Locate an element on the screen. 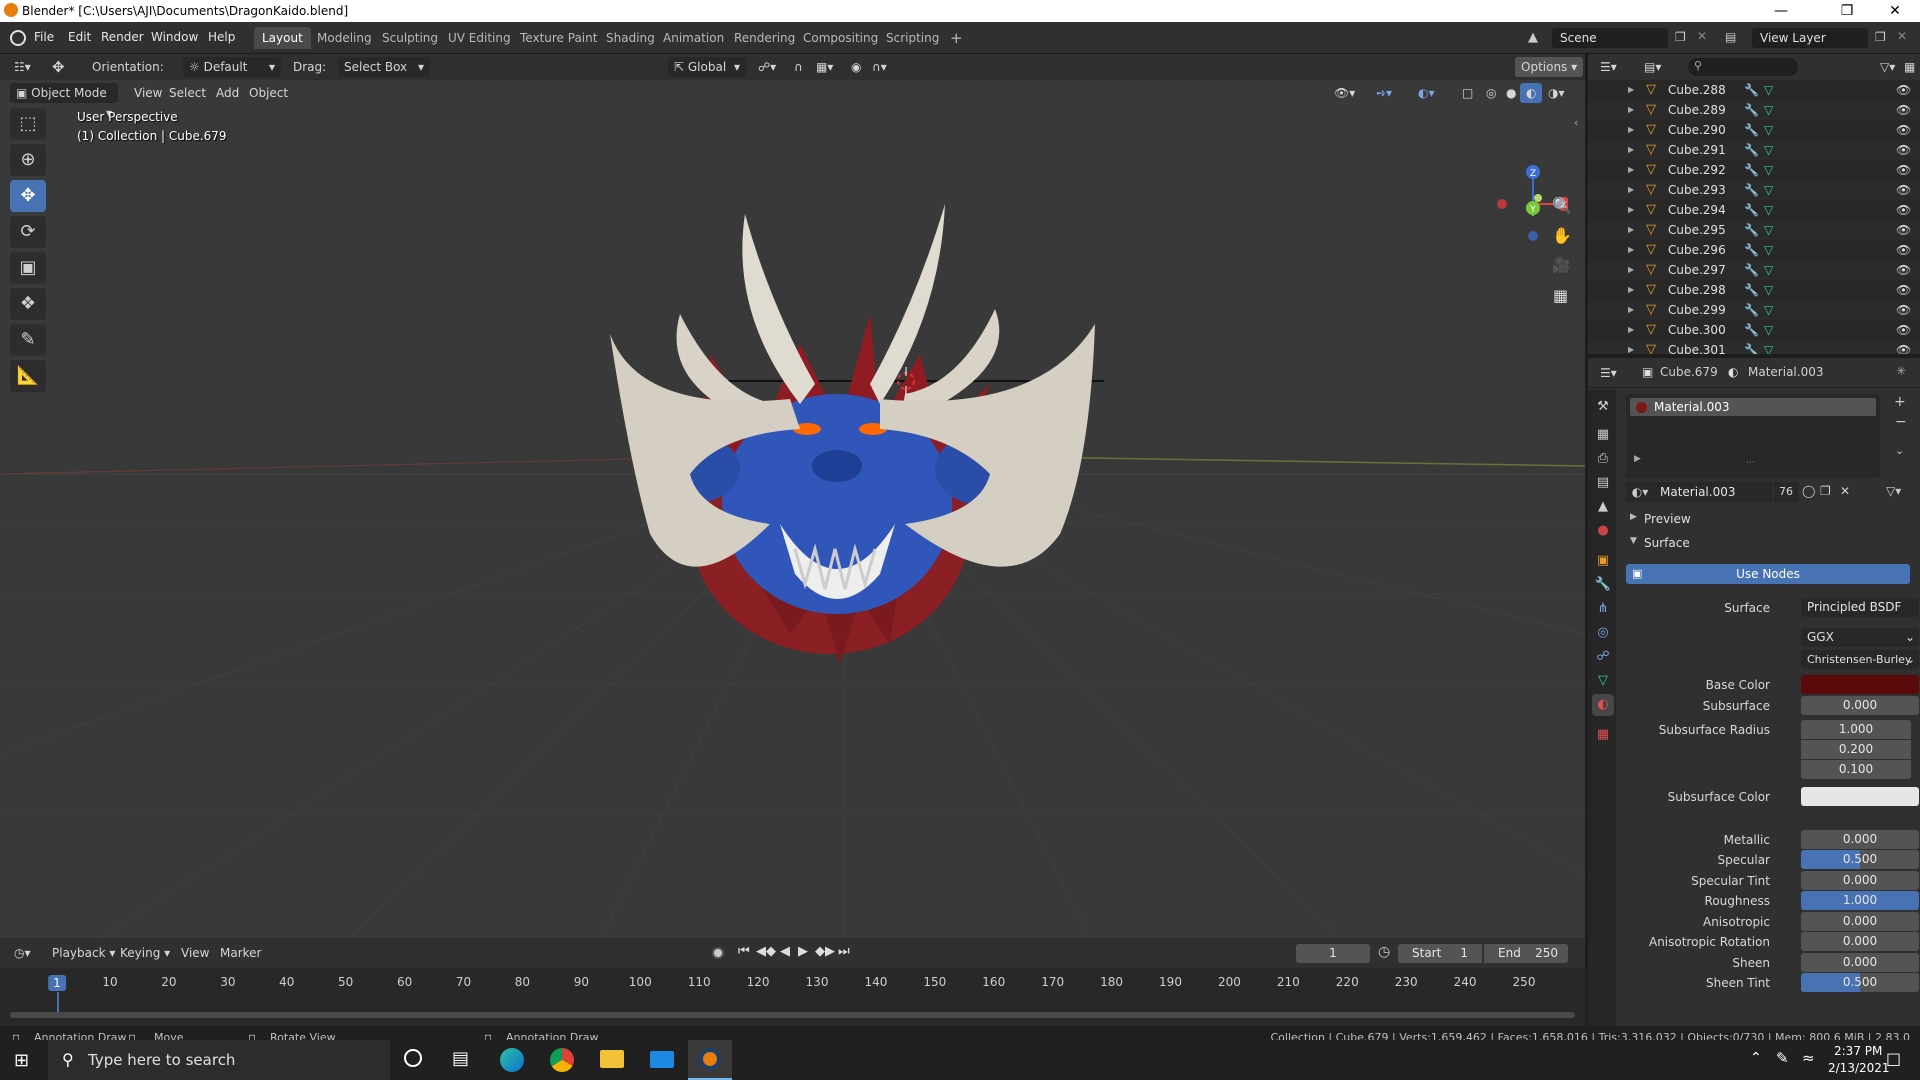  menu-select: Select is located at coordinates (187, 93).